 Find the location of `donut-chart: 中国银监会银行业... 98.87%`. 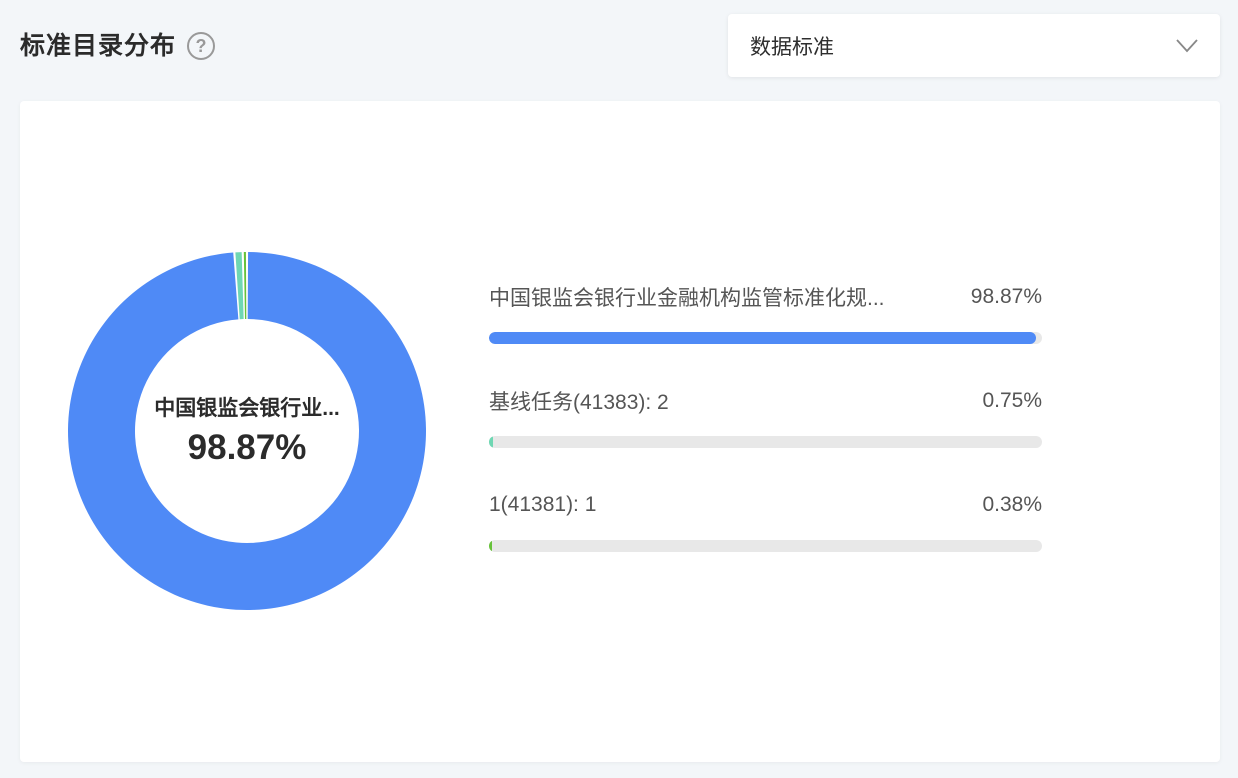

donut-chart: 中国银监会银行业... 98.87% is located at coordinates (247, 431).